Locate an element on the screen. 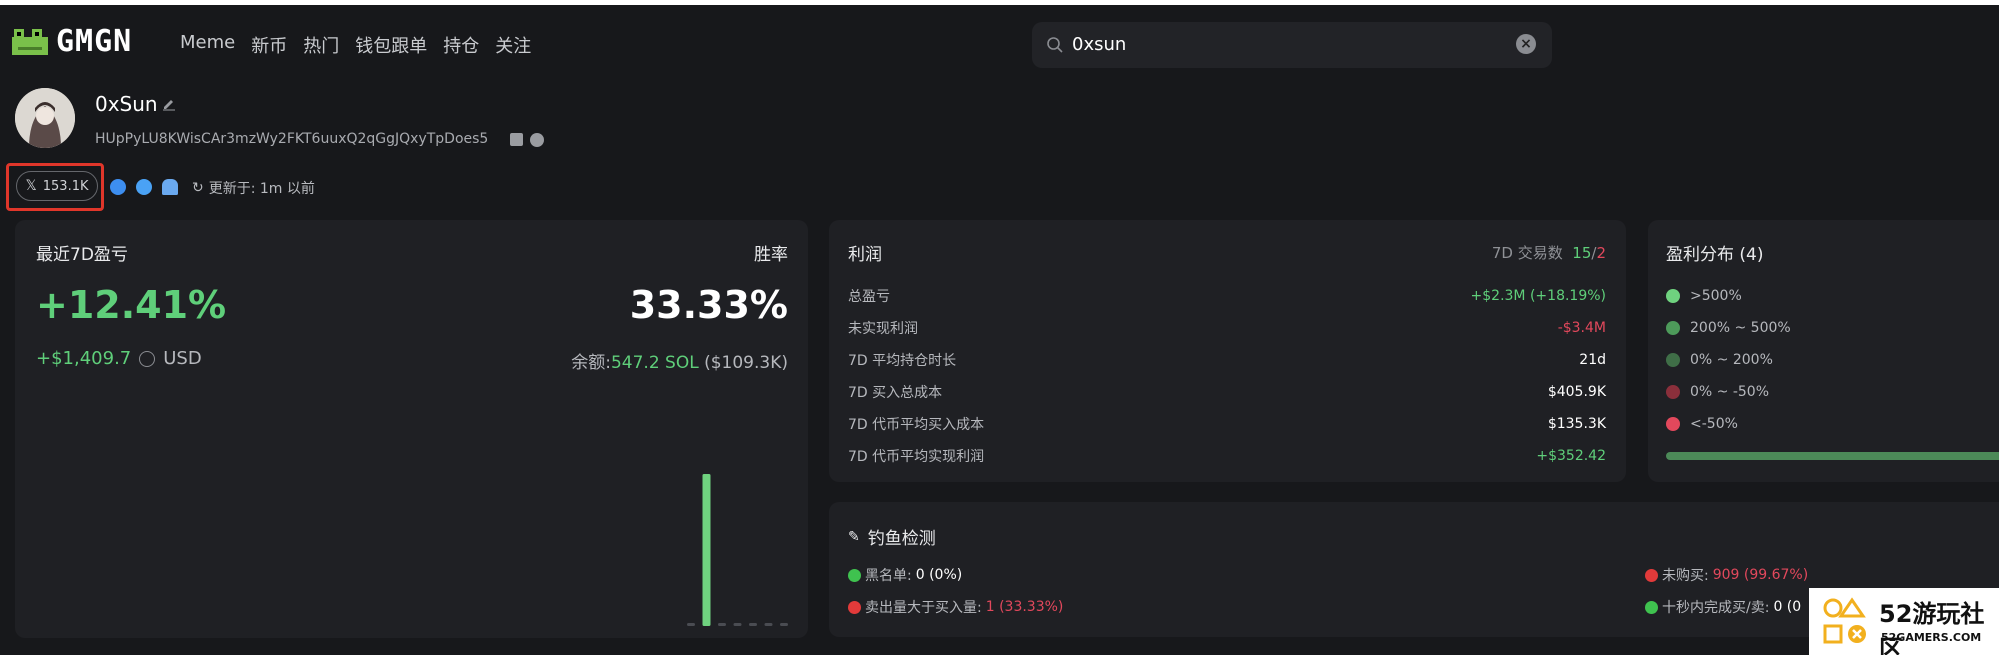  blacklist-row: 黑名单: 0 (0%) is located at coordinates (905, 575).